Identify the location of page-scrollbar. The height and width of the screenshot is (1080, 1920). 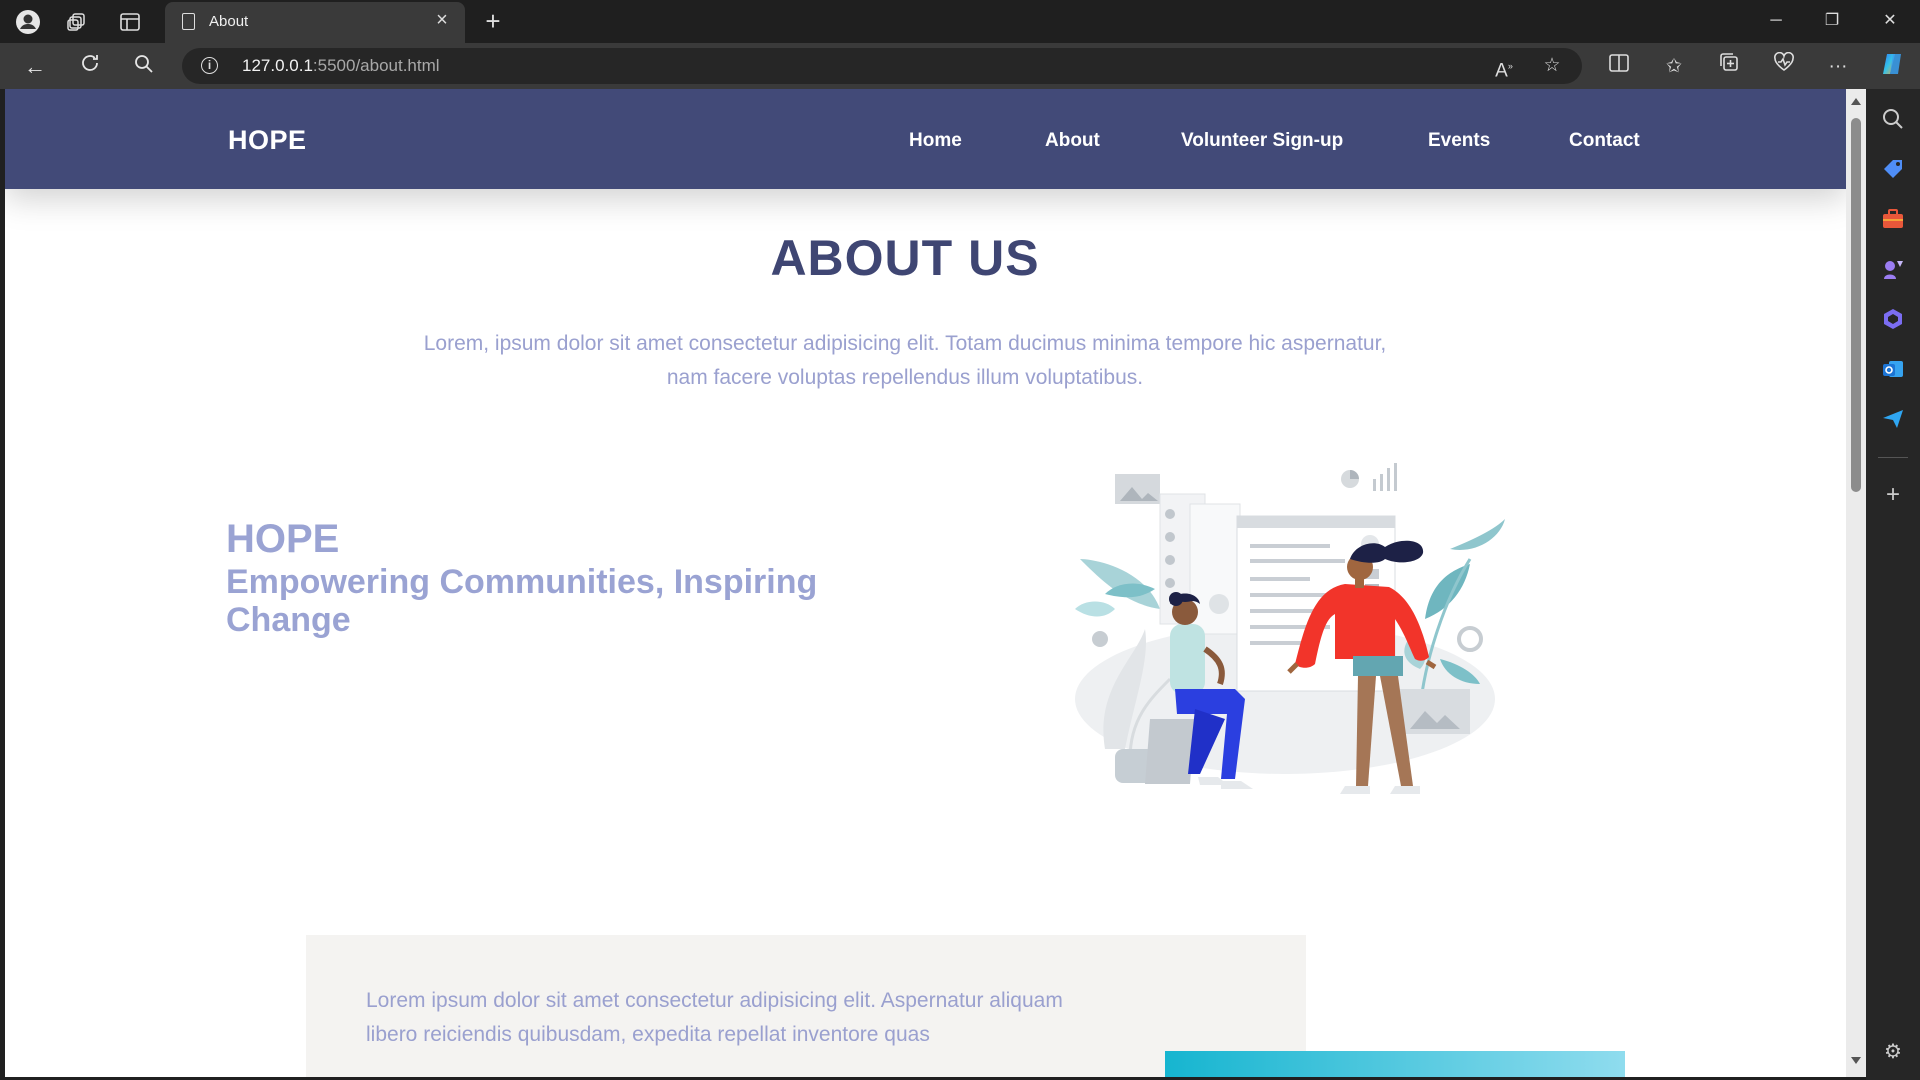
(1856, 583).